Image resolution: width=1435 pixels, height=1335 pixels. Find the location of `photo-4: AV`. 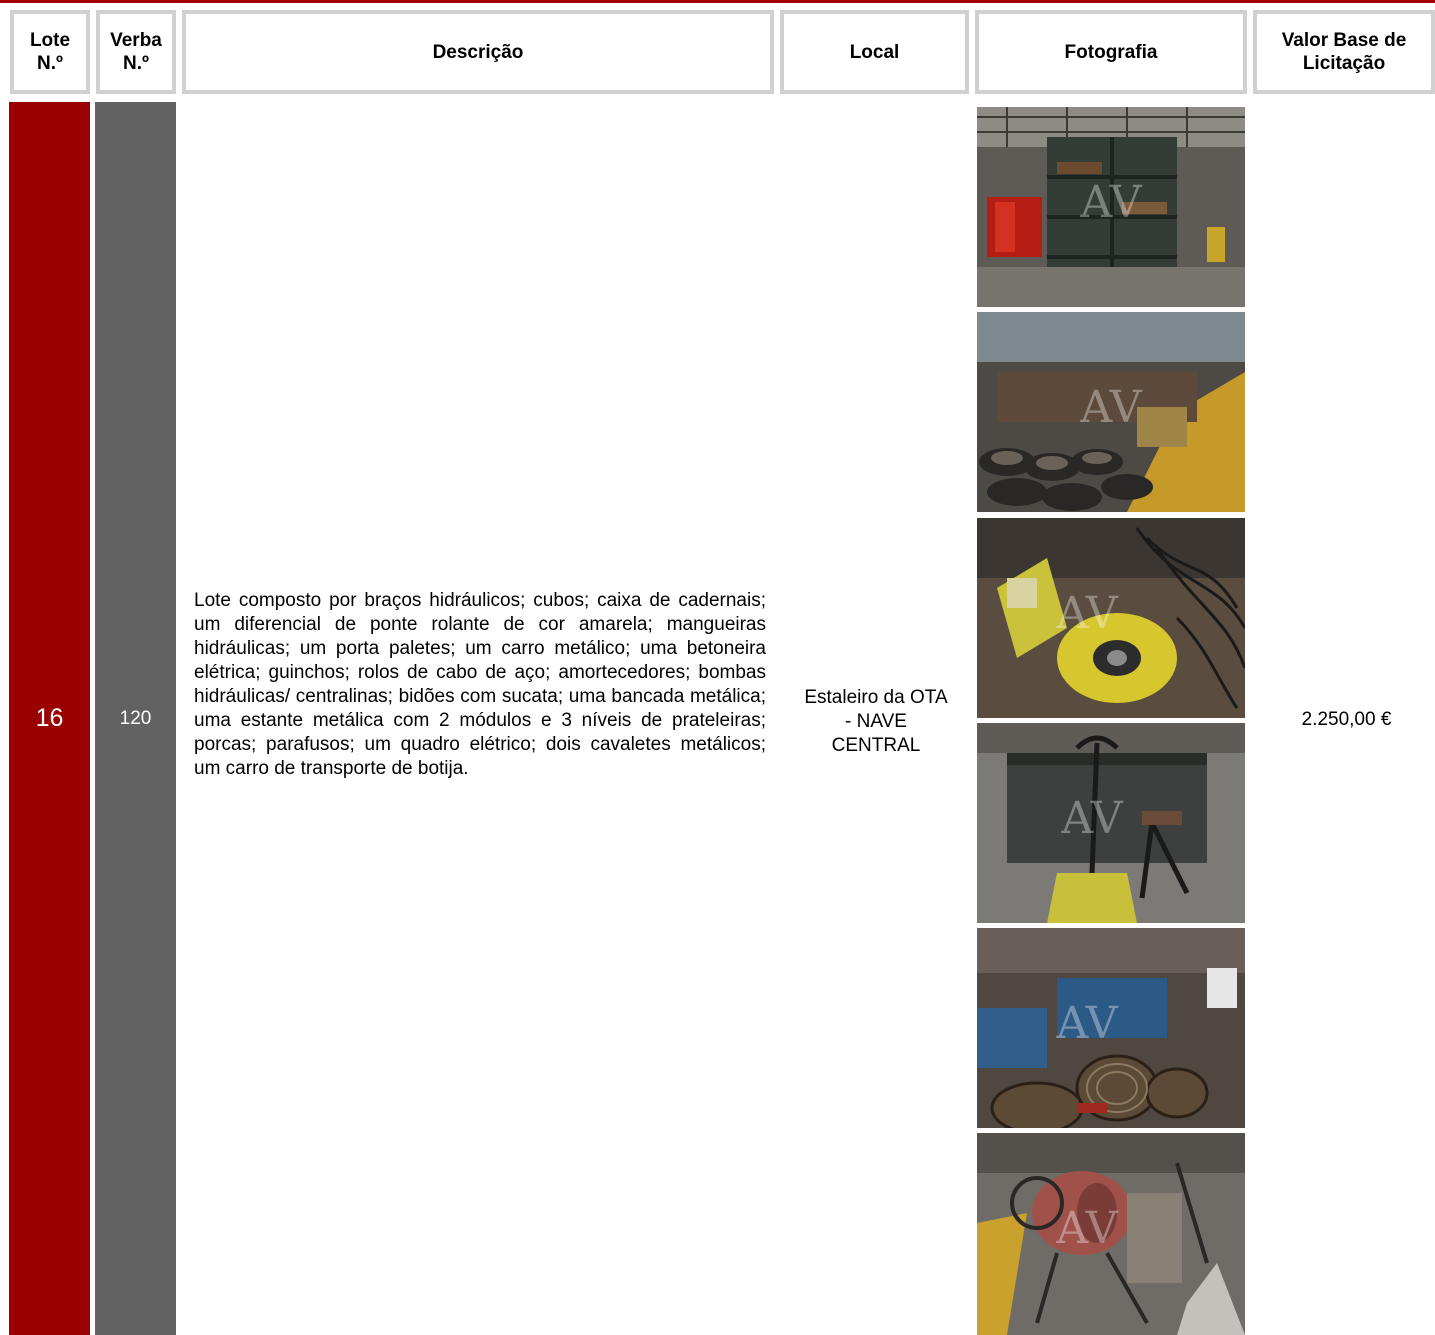

photo-4: AV is located at coordinates (1111, 823).